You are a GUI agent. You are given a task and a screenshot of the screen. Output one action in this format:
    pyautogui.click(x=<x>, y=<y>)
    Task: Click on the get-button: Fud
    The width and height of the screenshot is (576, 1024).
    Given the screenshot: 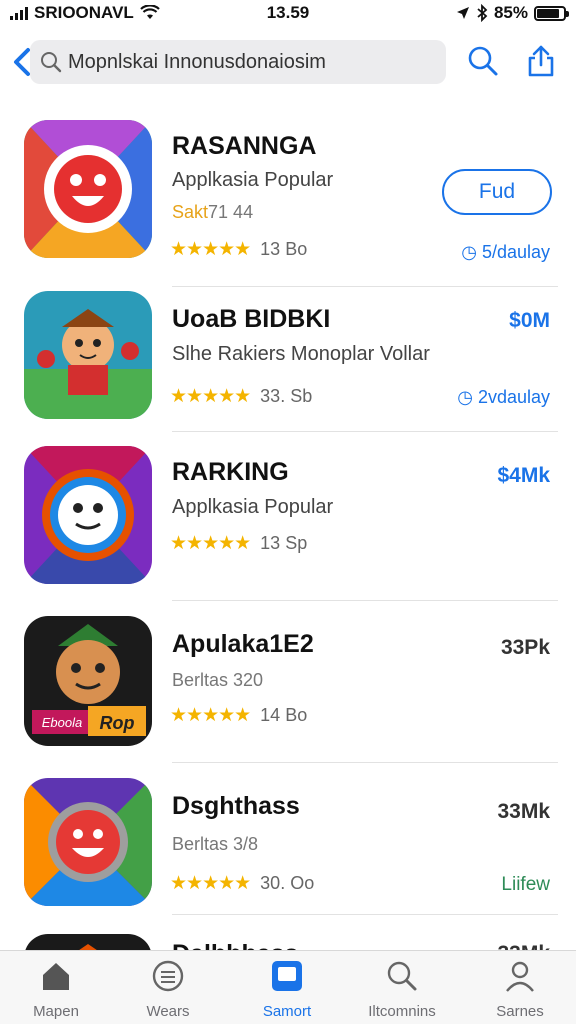 What is the action you would take?
    pyautogui.click(x=497, y=192)
    